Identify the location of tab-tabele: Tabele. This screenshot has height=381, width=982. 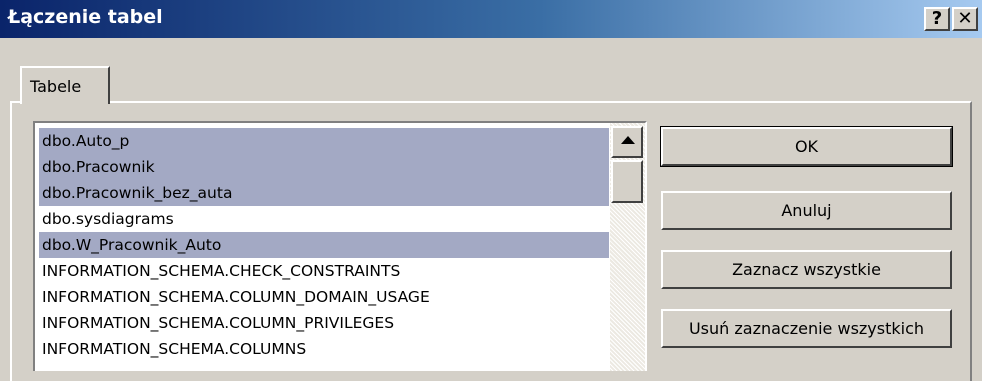
(65, 85).